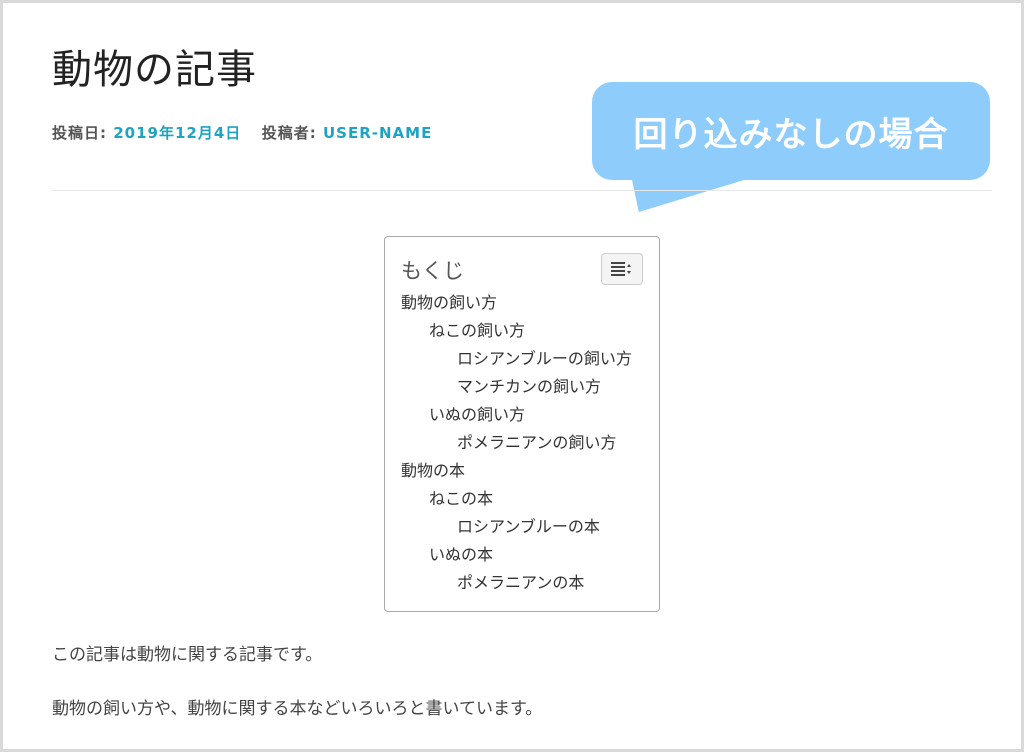  I want to click on callout-text: 回り込みなしの場合, so click(791, 134).